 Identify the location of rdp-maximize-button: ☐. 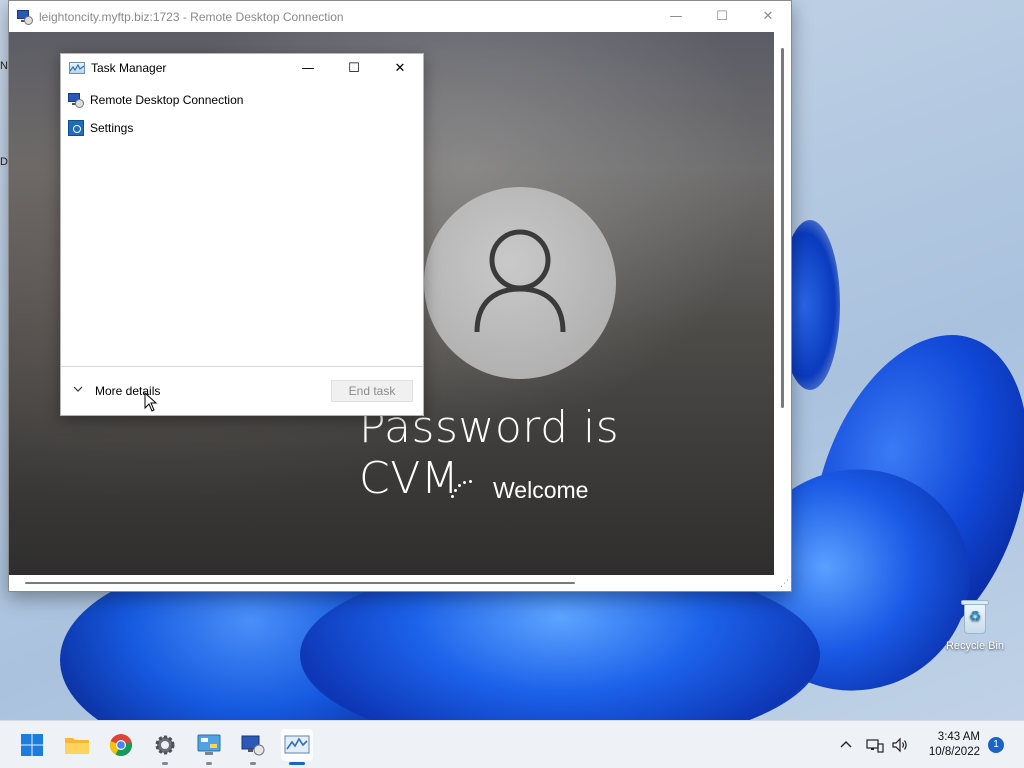
(722, 16).